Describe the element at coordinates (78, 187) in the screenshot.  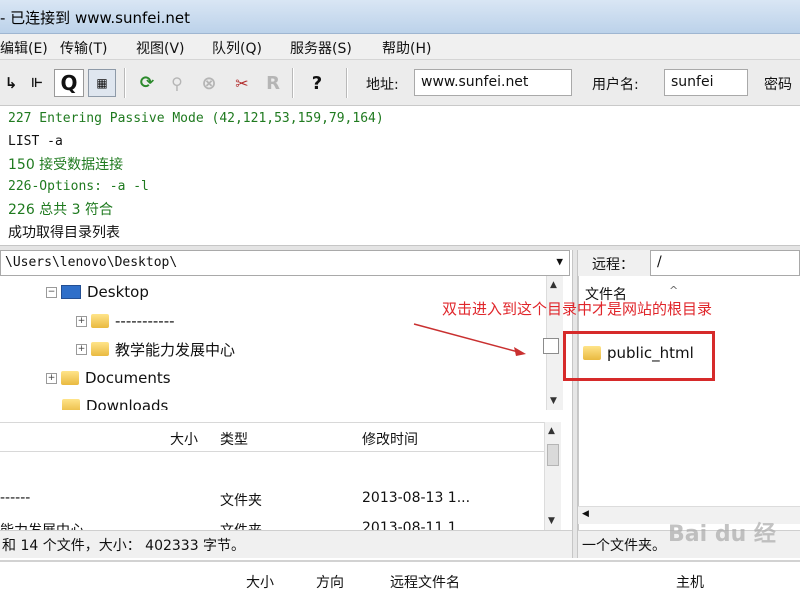
I see `log-line: 226-Options: -a -l` at that location.